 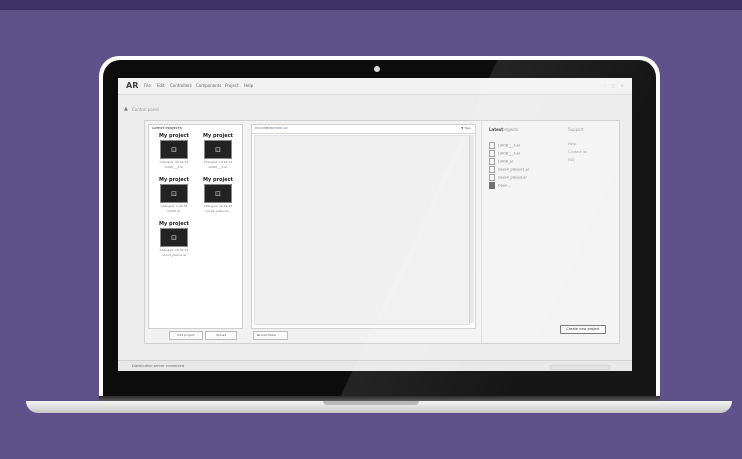 I want to click on menu-project: Project, so click(x=232, y=85).